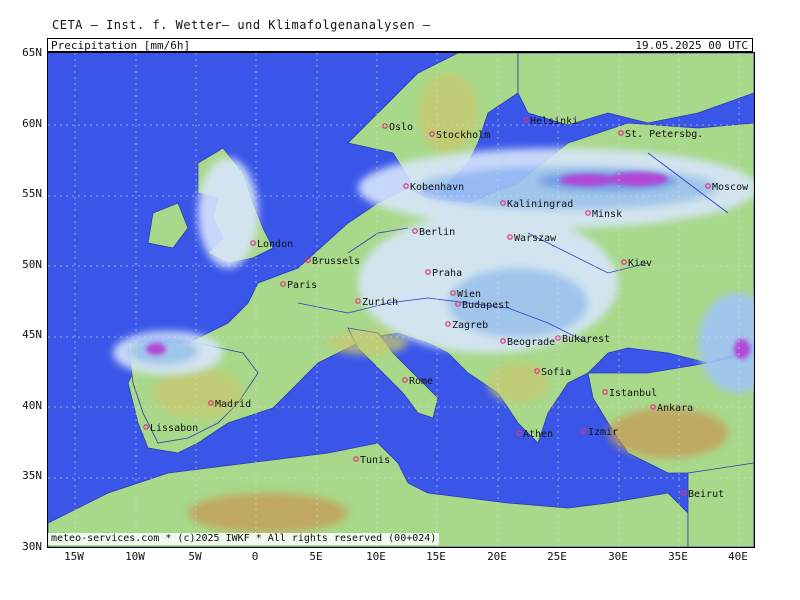 The width and height of the screenshot is (800, 600). What do you see at coordinates (32, 123) in the screenshot?
I see `lat-label-60n: 60N` at bounding box center [32, 123].